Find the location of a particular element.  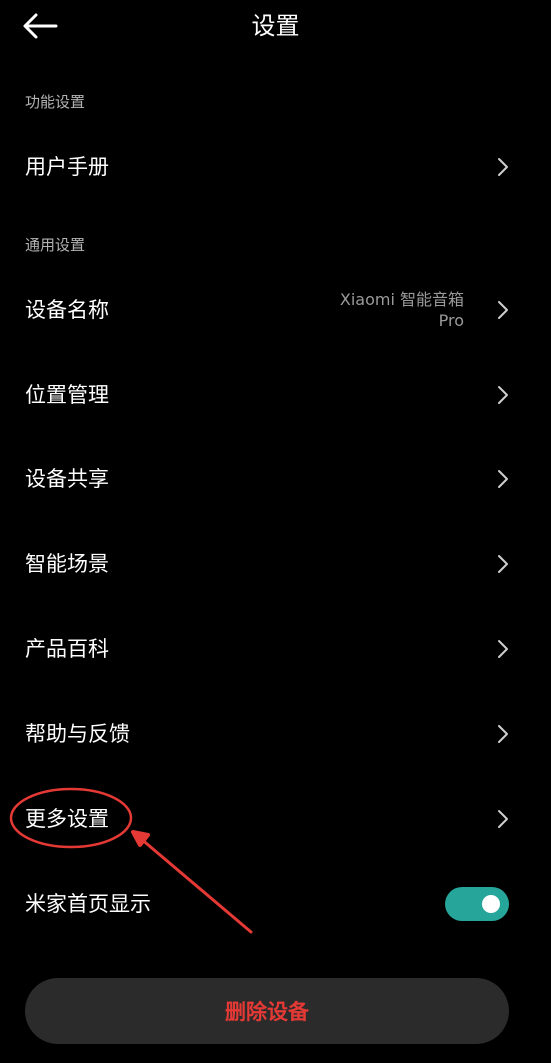

homepage-display-toggle is located at coordinates (477, 904).